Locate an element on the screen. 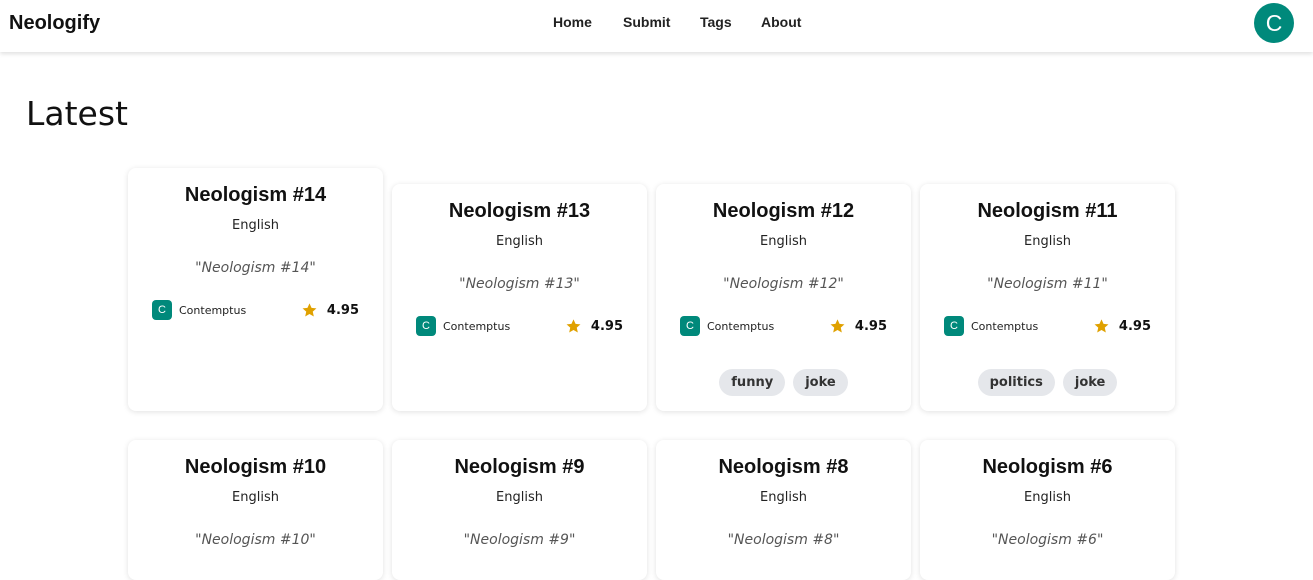 The image size is (1313, 580). neologism-card: Neologism #10 English "Neologism #10" is located at coordinates (255, 510).